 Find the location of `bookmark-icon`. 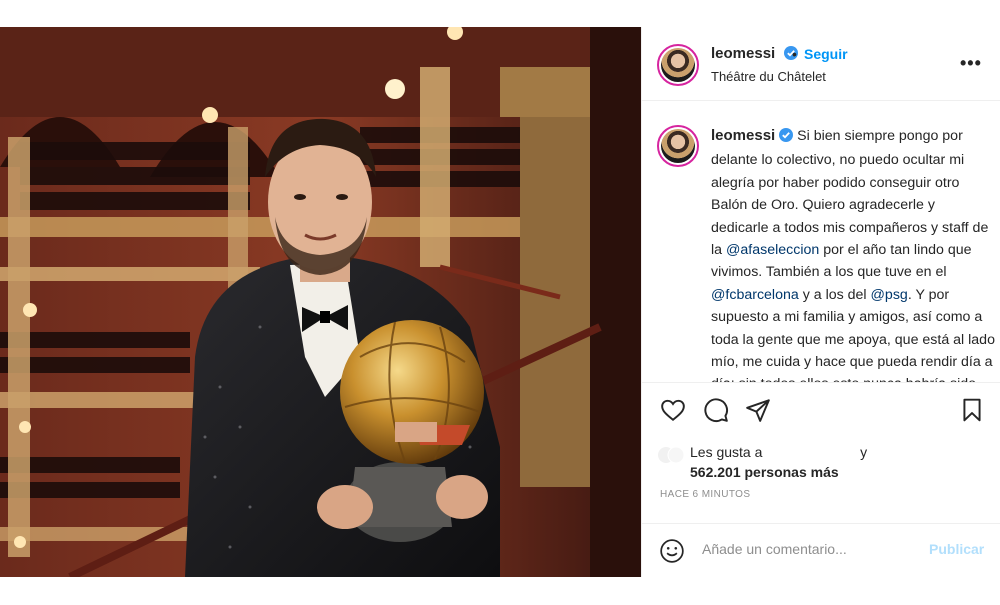

bookmark-icon is located at coordinates (972, 410).